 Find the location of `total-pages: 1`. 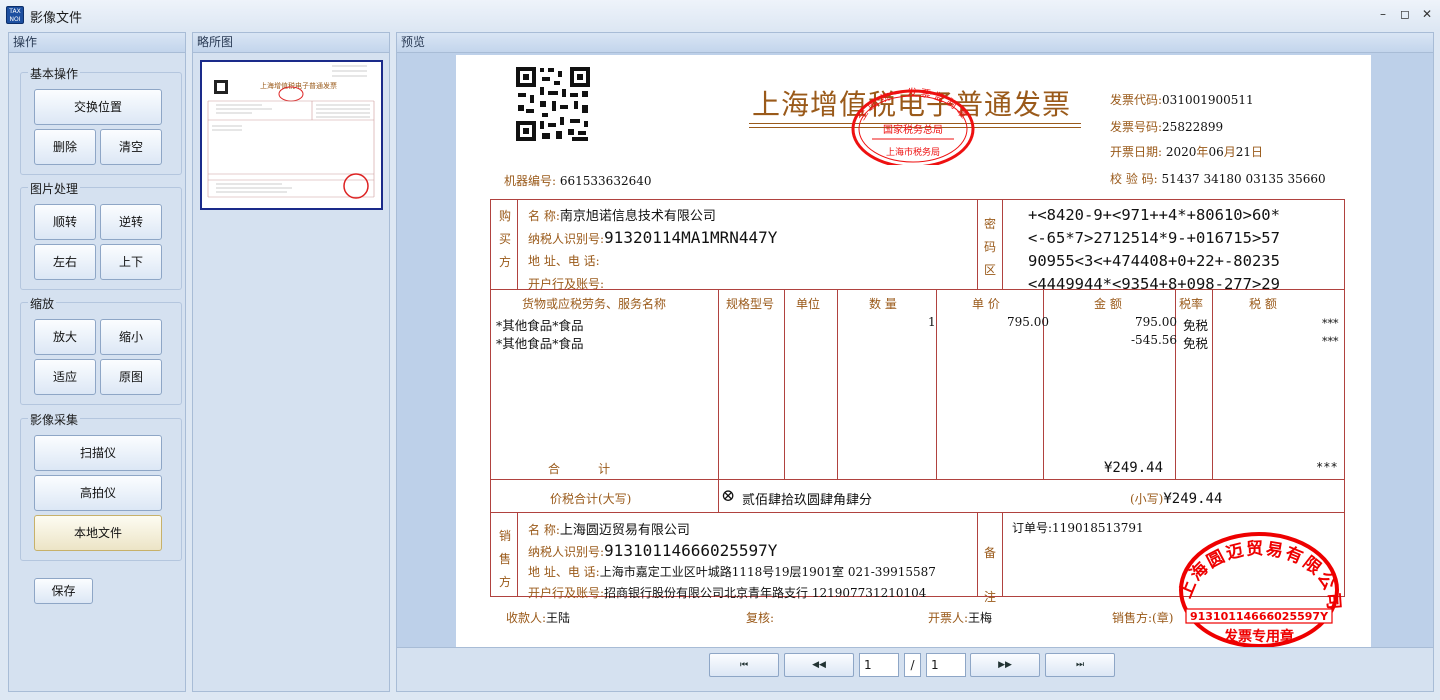

total-pages: 1 is located at coordinates (946, 665).